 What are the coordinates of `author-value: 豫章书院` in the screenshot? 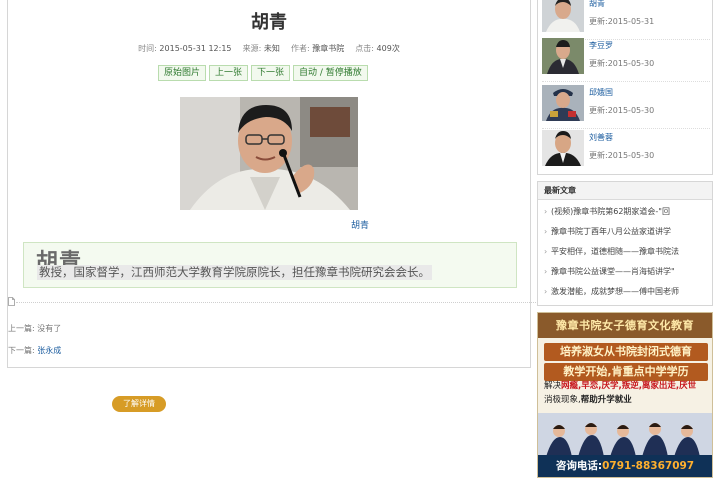 It's located at (328, 48).